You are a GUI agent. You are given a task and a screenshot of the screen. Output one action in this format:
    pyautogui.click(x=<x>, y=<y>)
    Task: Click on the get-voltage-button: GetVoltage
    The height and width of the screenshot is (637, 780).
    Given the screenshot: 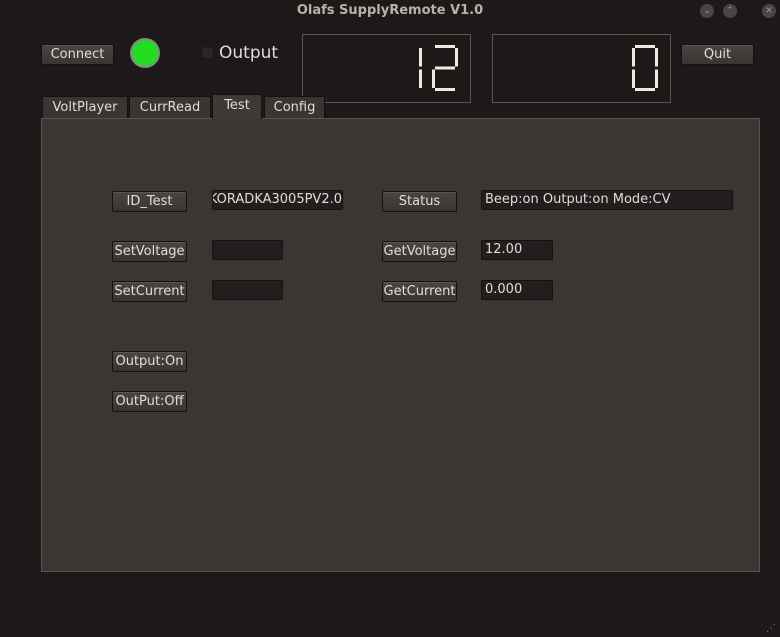 What is the action you would take?
    pyautogui.click(x=419, y=251)
    